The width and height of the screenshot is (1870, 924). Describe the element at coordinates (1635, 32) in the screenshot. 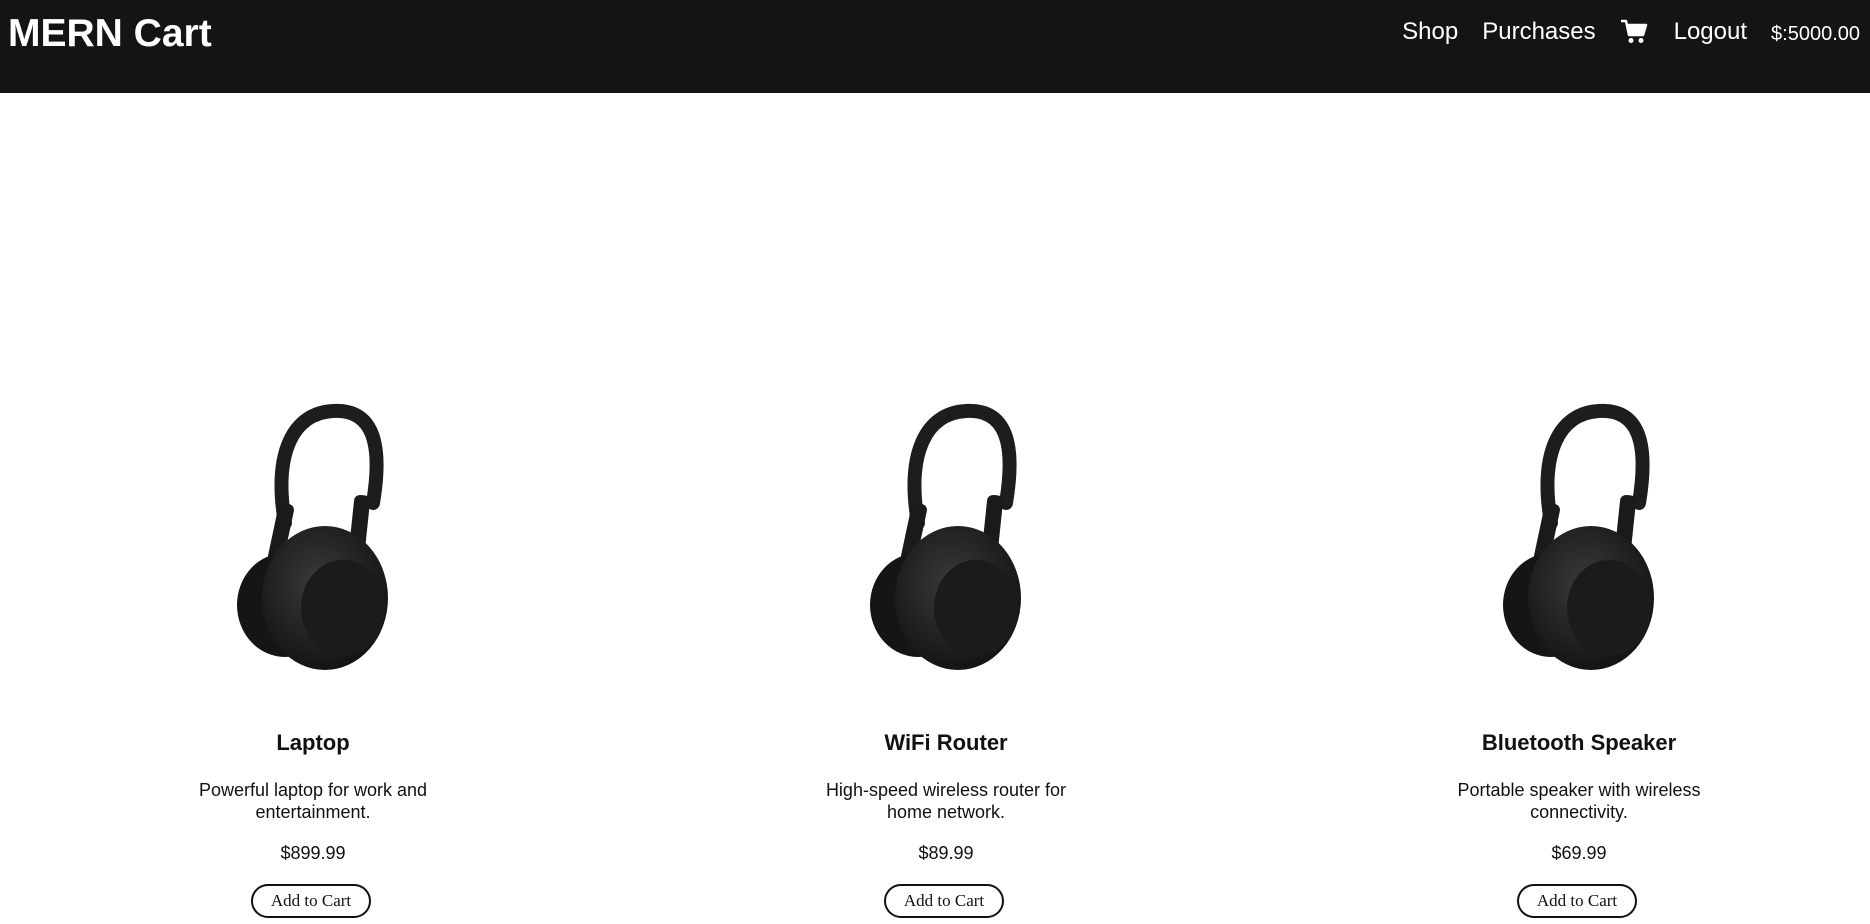

I see `shopping-cart-icon` at that location.